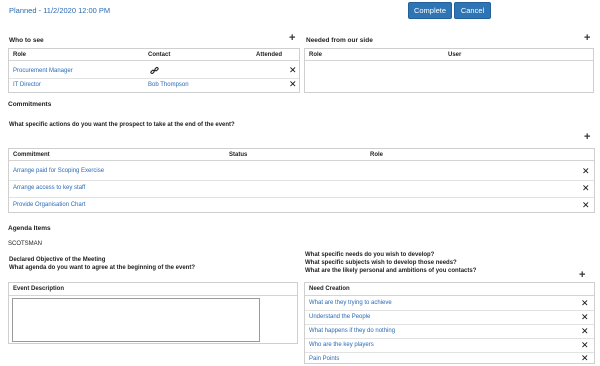 The image size is (600, 366). I want to click on needed-header: Role User, so click(449, 55).